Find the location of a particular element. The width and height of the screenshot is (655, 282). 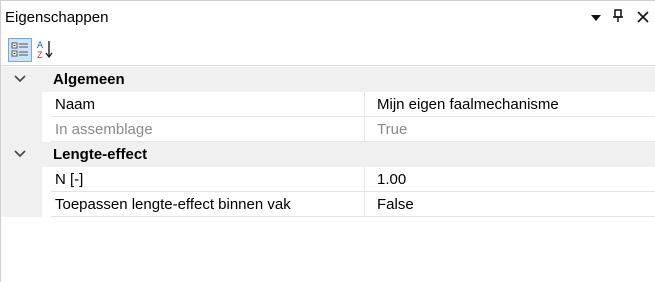

panel-titlebar: Eigenschappen is located at coordinates (328, 18).